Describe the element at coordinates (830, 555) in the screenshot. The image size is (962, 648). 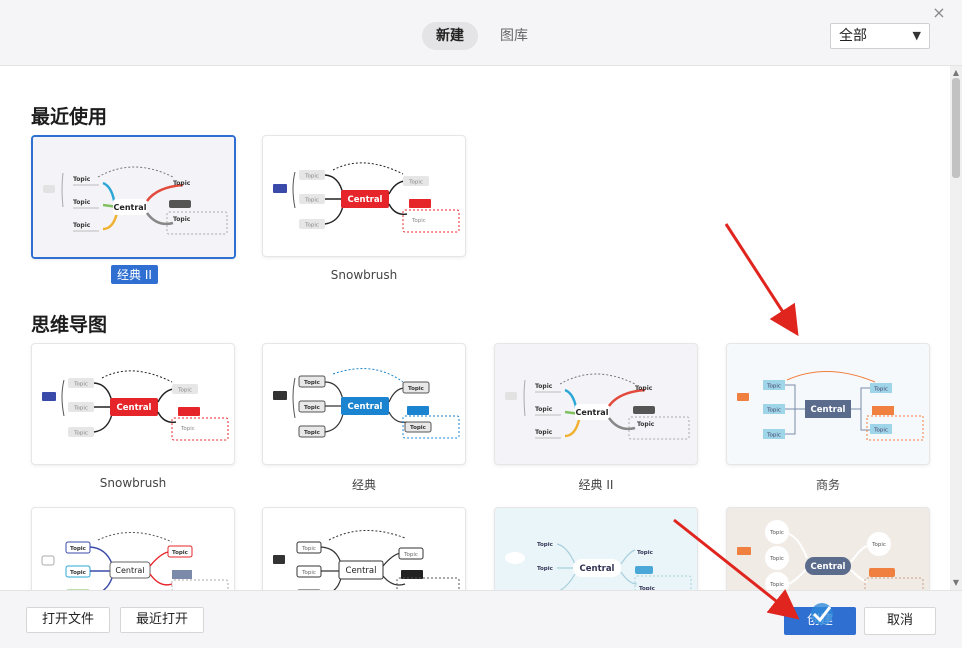
I see `warm-thumbnail: Topic Topic Topic Central Topic` at that location.